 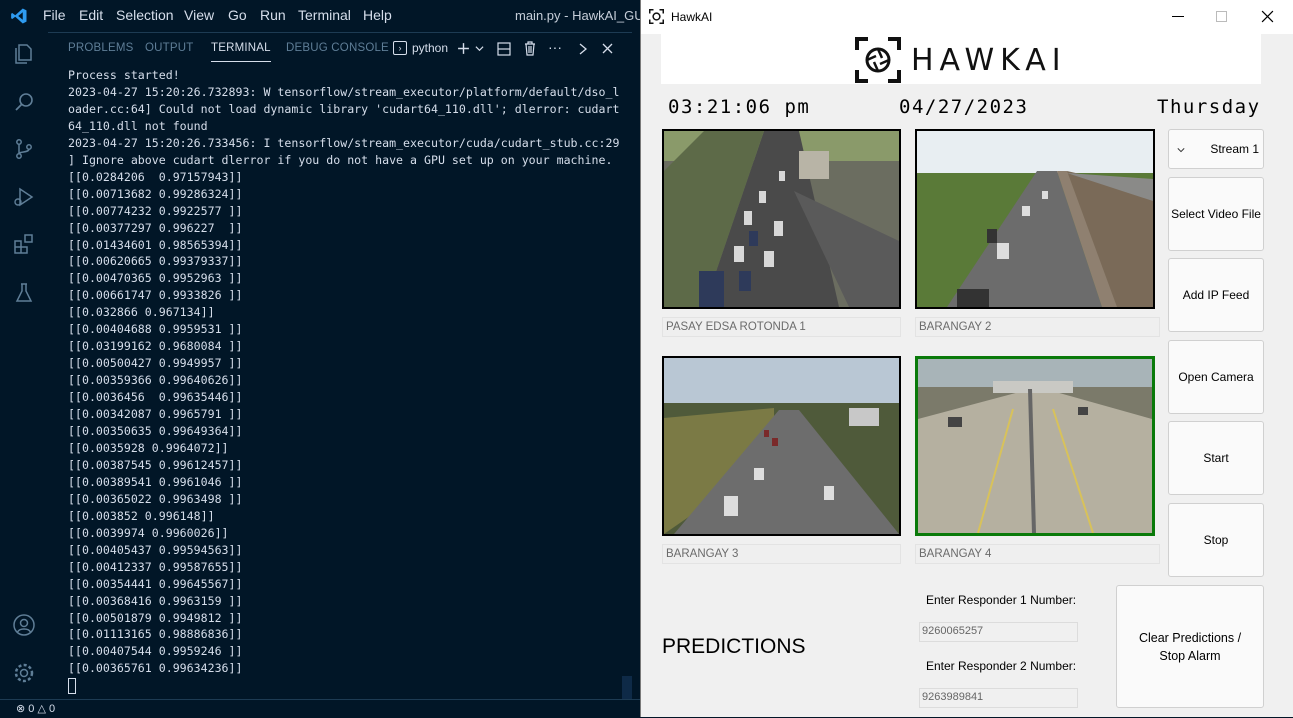 What do you see at coordinates (1221, 16) in the screenshot?
I see `maximize-icon` at bounding box center [1221, 16].